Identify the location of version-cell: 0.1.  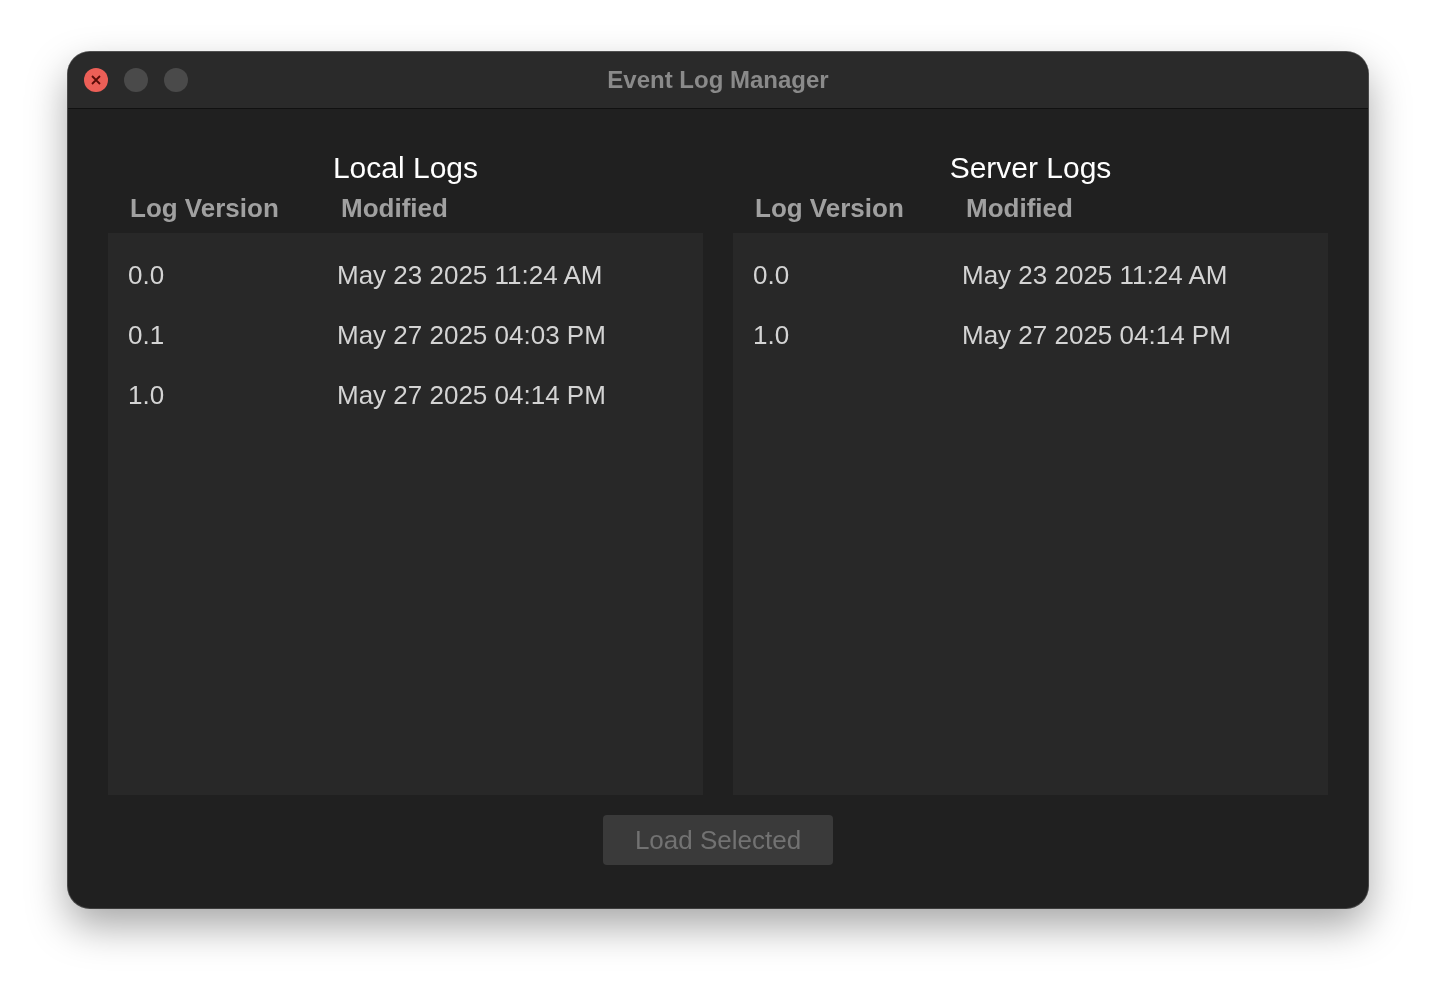
(232, 335).